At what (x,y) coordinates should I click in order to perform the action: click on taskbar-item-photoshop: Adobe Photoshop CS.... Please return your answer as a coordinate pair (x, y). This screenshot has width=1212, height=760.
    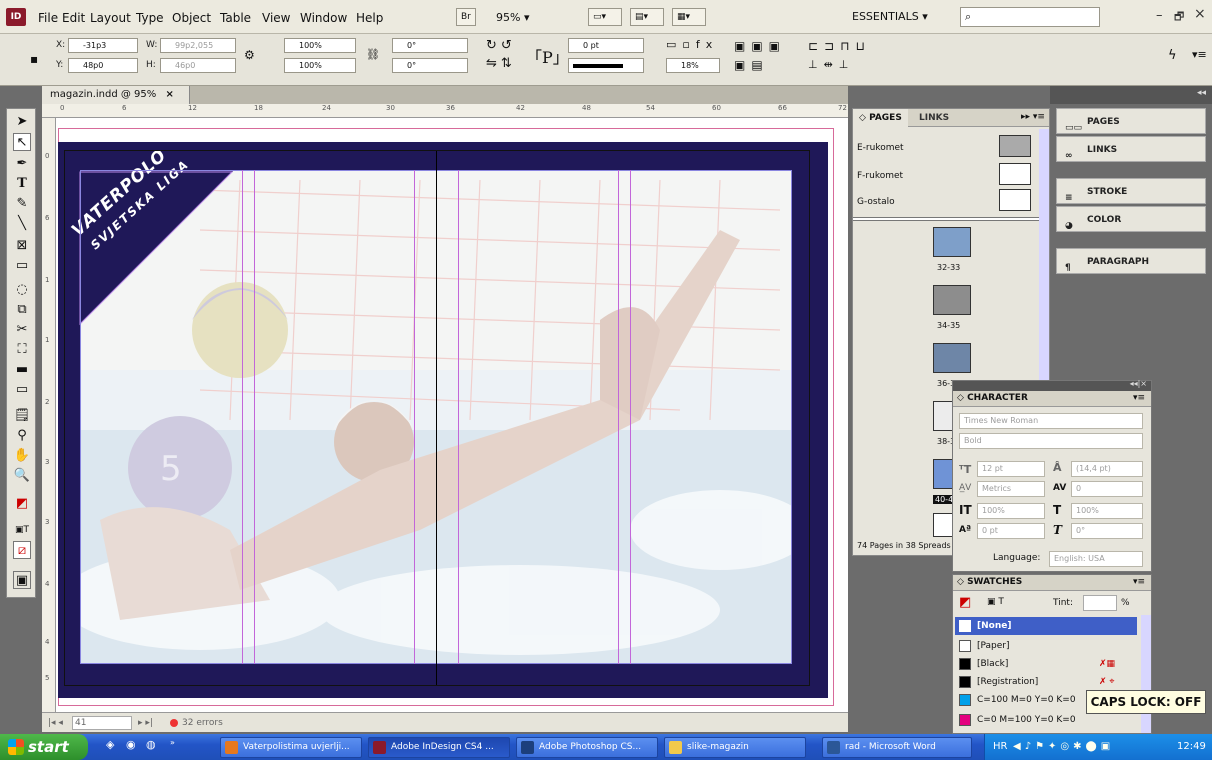
    Looking at the image, I should click on (587, 747).